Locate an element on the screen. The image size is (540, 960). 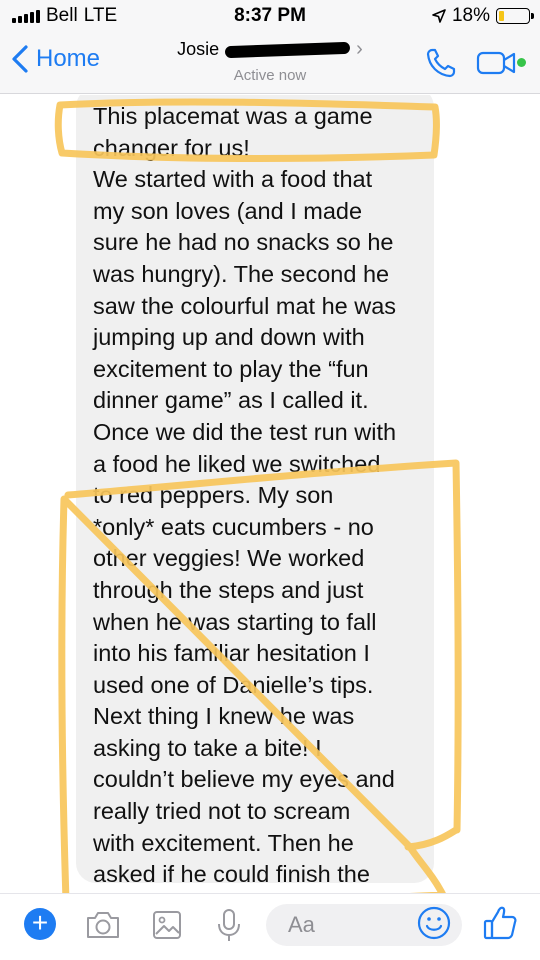
message-line: excitement to play the “fun is located at coordinates (231, 368).